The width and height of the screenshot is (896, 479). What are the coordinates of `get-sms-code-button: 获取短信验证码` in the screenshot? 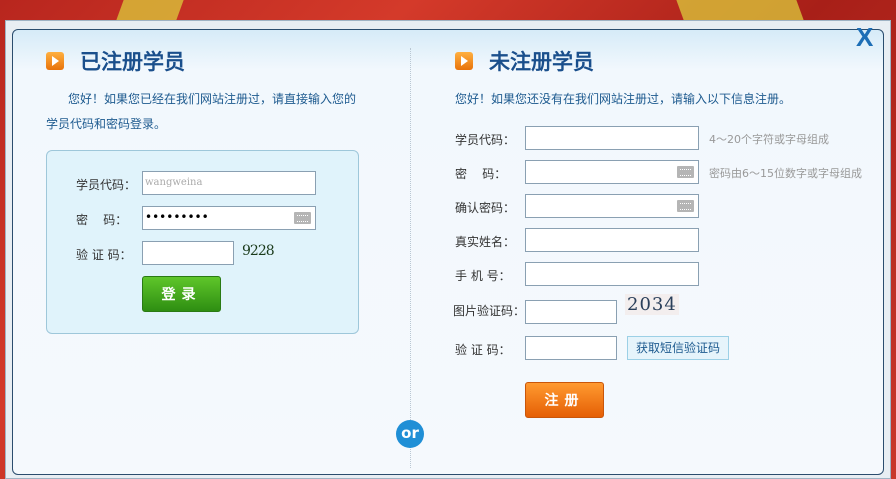 It's located at (678, 348).